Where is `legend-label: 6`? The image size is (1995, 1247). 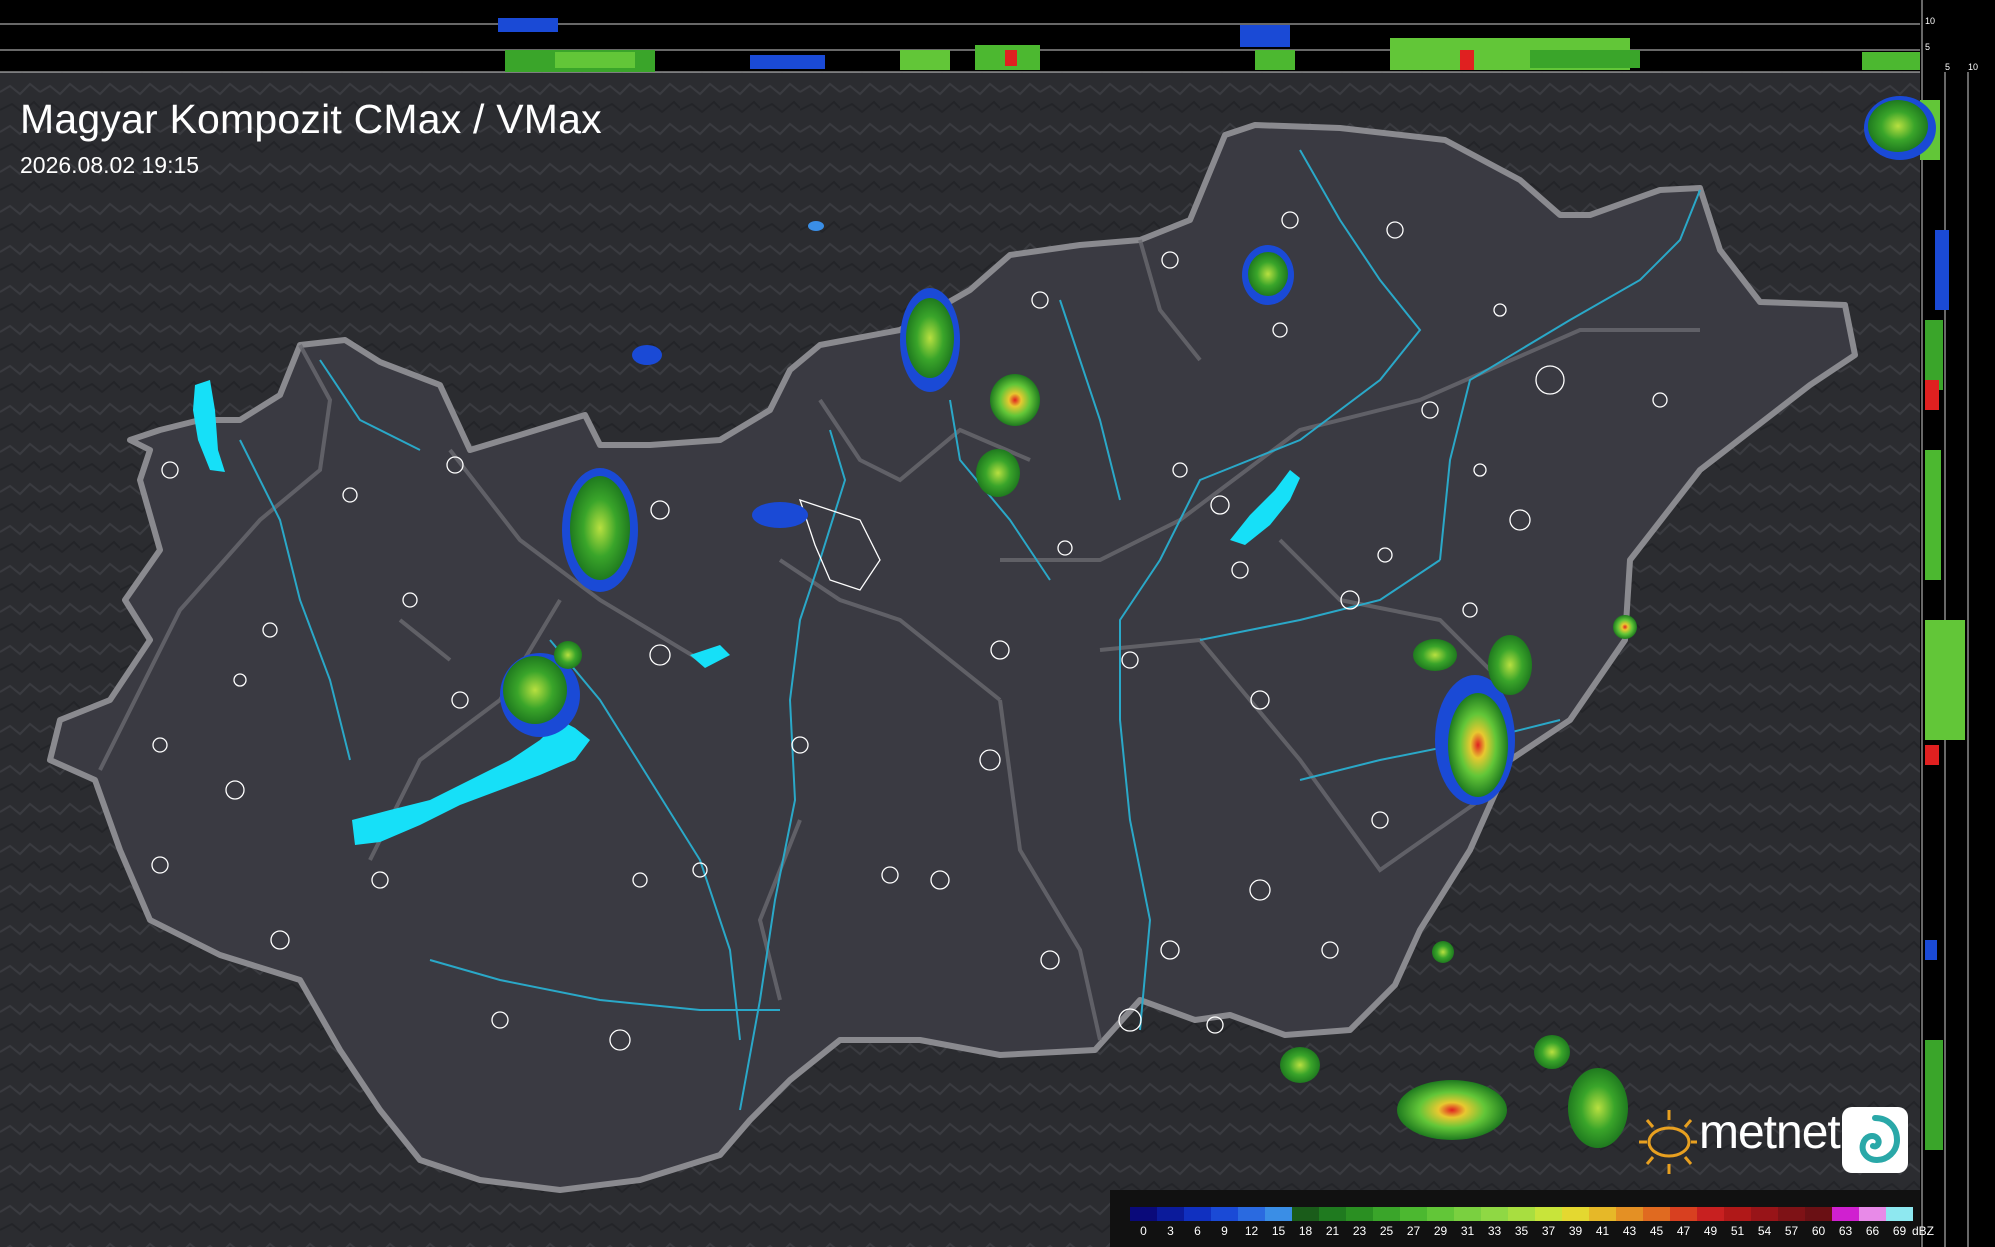
legend-label: 6 is located at coordinates (1197, 1231).